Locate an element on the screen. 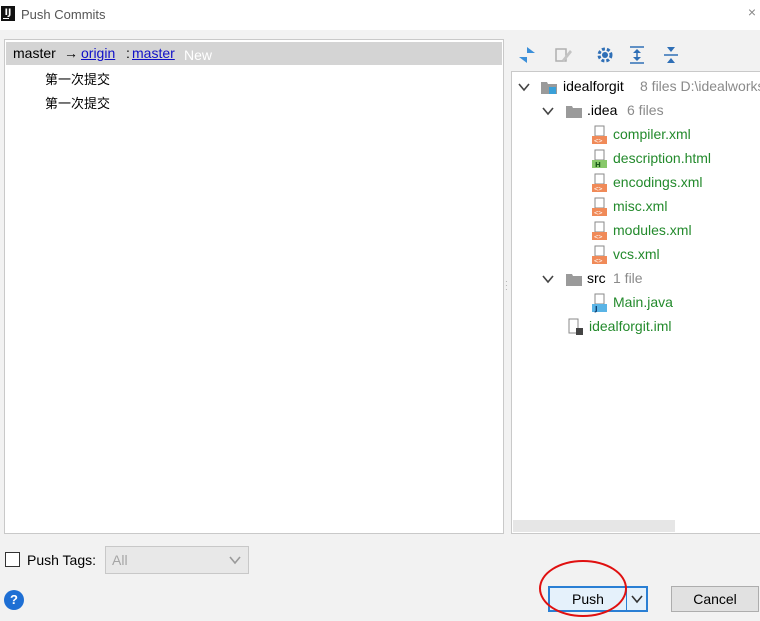 This screenshot has height=621, width=760. tree-folder-meta: 6 files is located at coordinates (645, 110).